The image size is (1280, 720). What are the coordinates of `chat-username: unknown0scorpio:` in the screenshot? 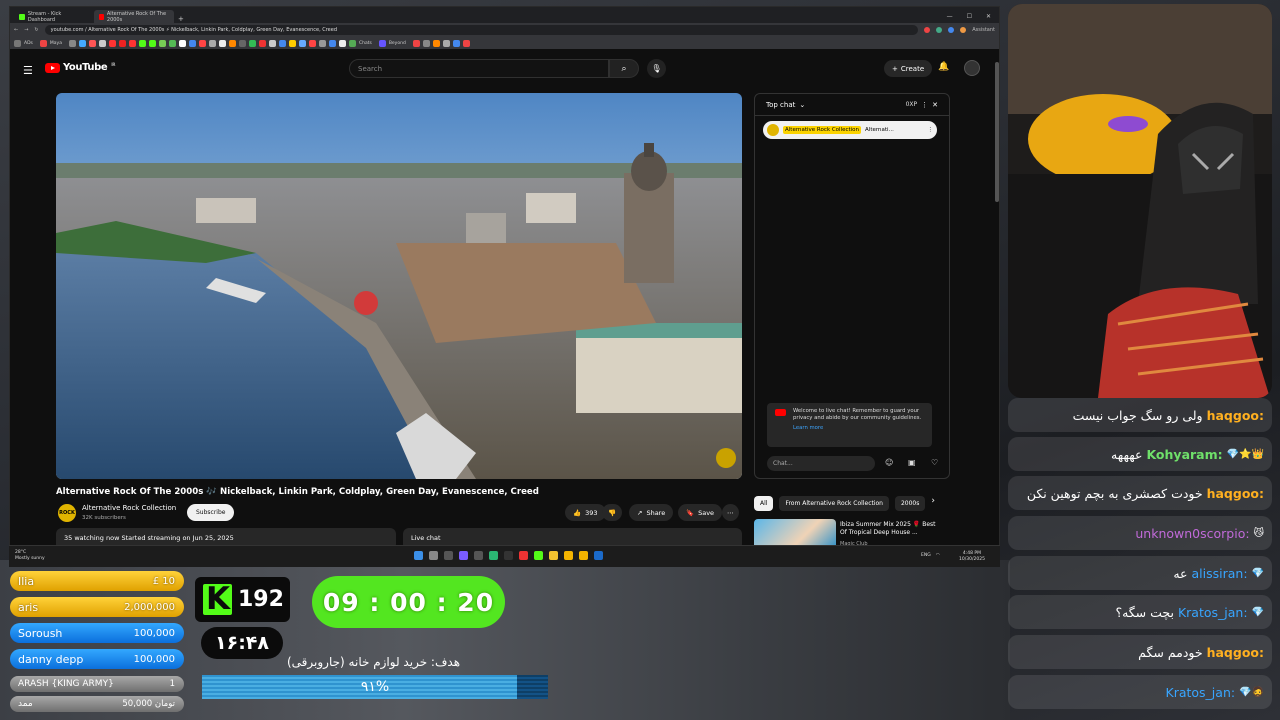 It's located at (1192, 533).